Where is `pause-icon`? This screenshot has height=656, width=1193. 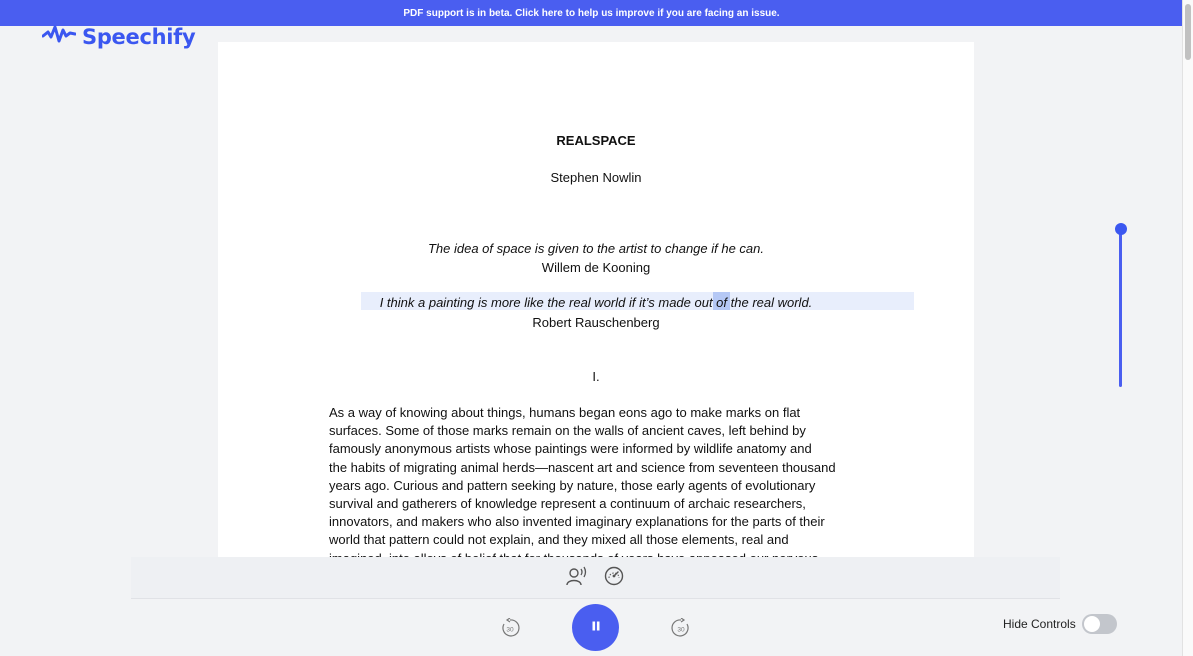 pause-icon is located at coordinates (596, 628).